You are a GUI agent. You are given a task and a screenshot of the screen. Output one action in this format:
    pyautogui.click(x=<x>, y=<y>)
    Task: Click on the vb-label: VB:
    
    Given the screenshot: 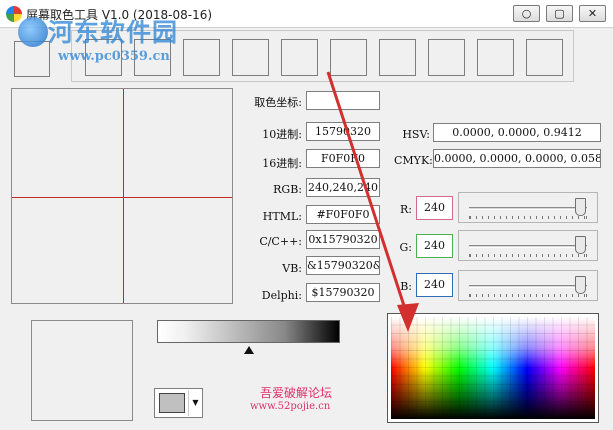 What is the action you would take?
    pyautogui.click(x=292, y=268)
    